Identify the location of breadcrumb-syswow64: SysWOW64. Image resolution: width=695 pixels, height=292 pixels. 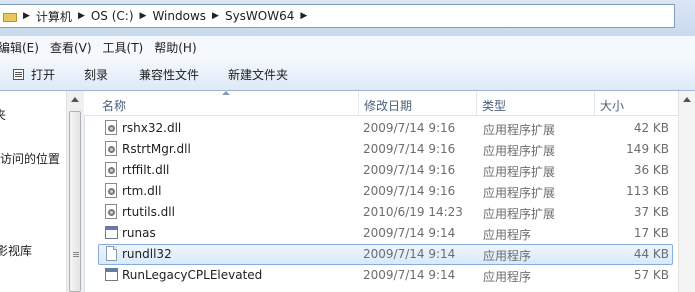
(259, 16).